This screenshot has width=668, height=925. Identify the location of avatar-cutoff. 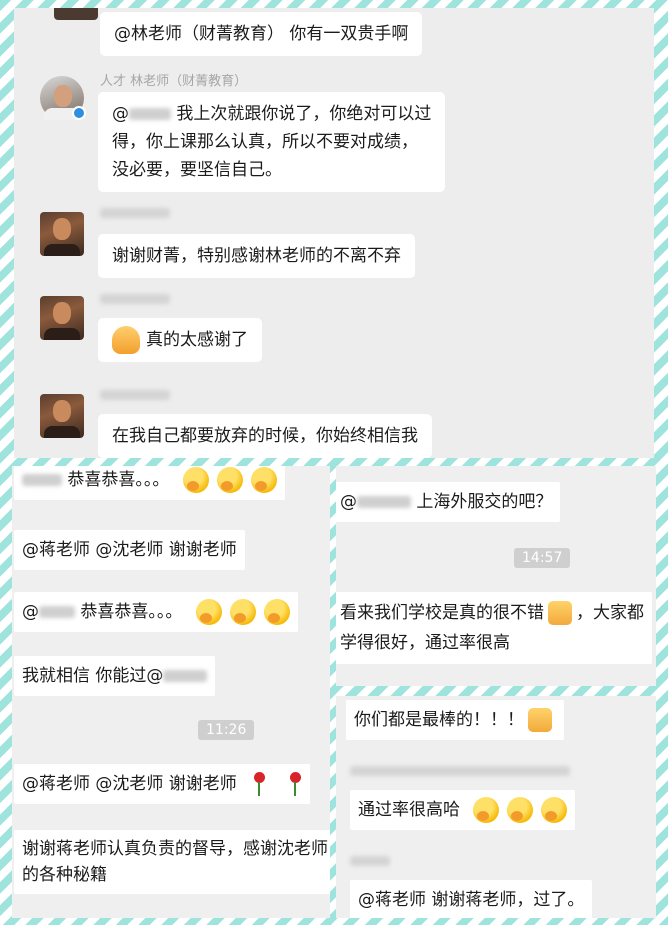
(76, 14).